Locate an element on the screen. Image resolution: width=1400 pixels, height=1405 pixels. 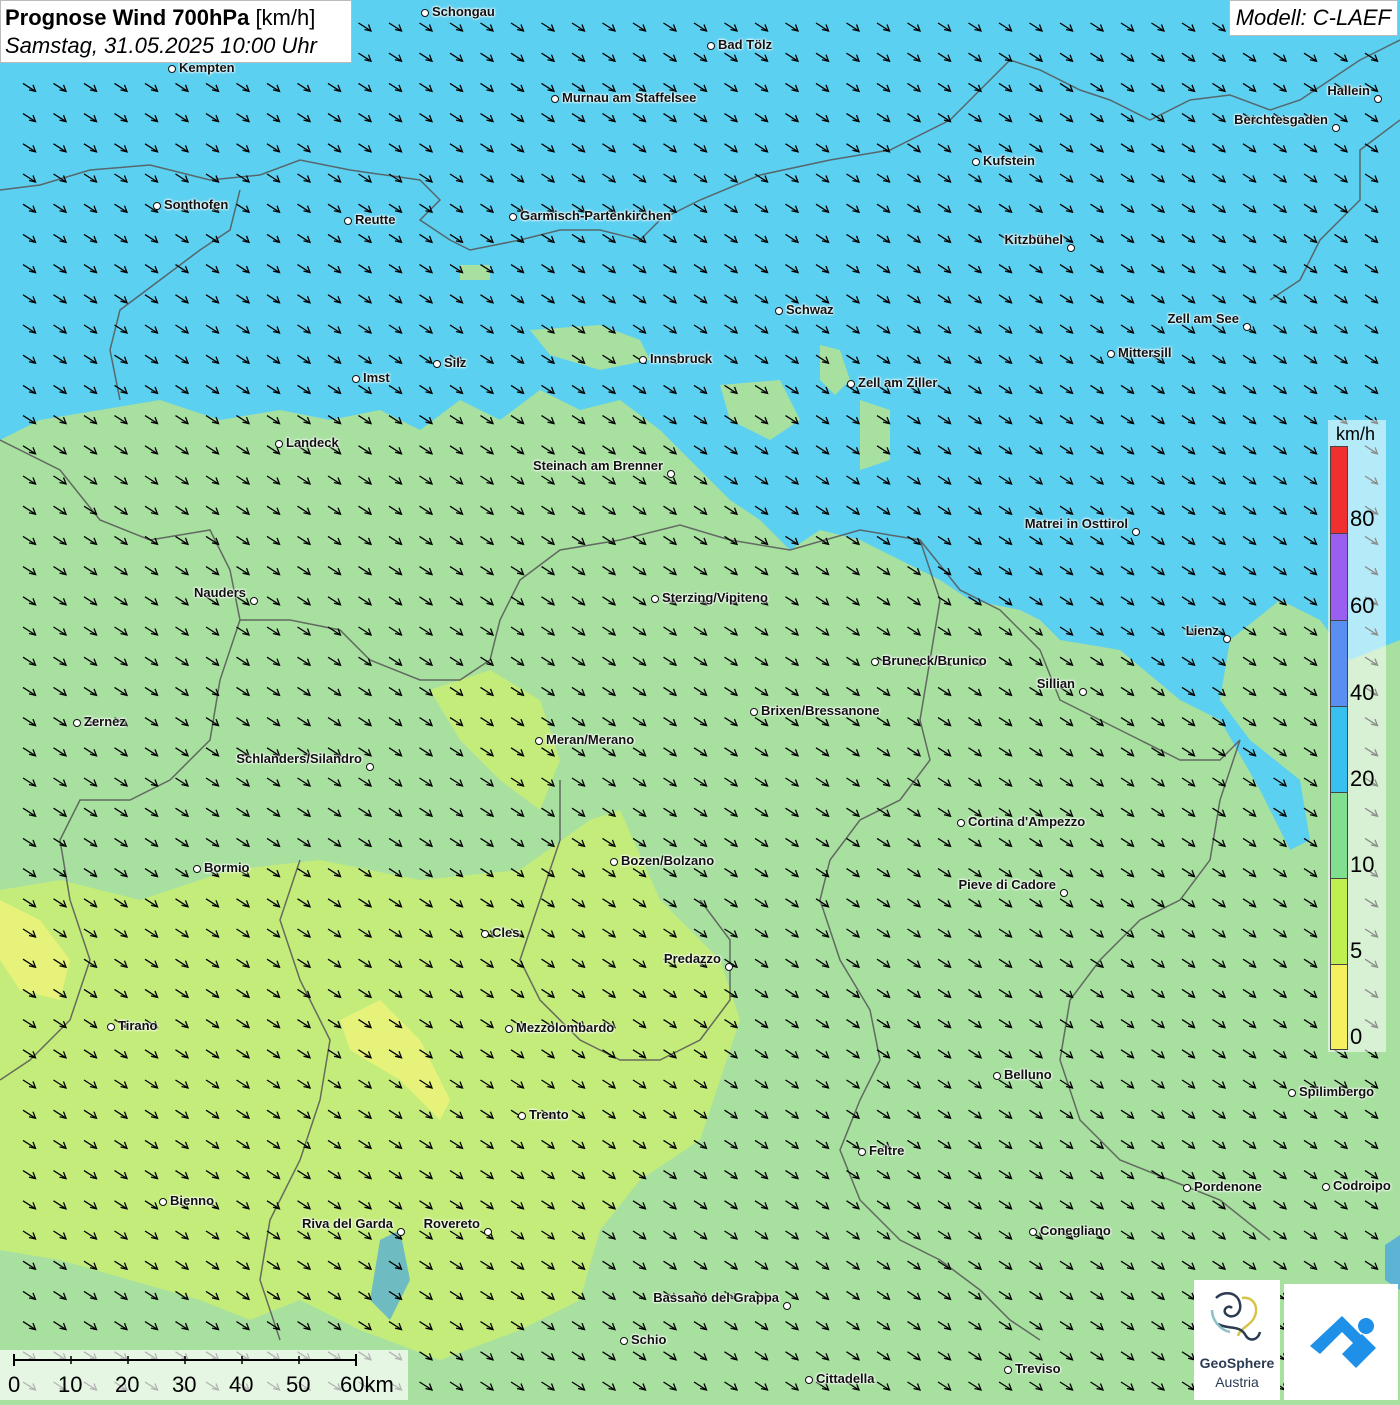
city-label: Reutte is located at coordinates (375, 219).